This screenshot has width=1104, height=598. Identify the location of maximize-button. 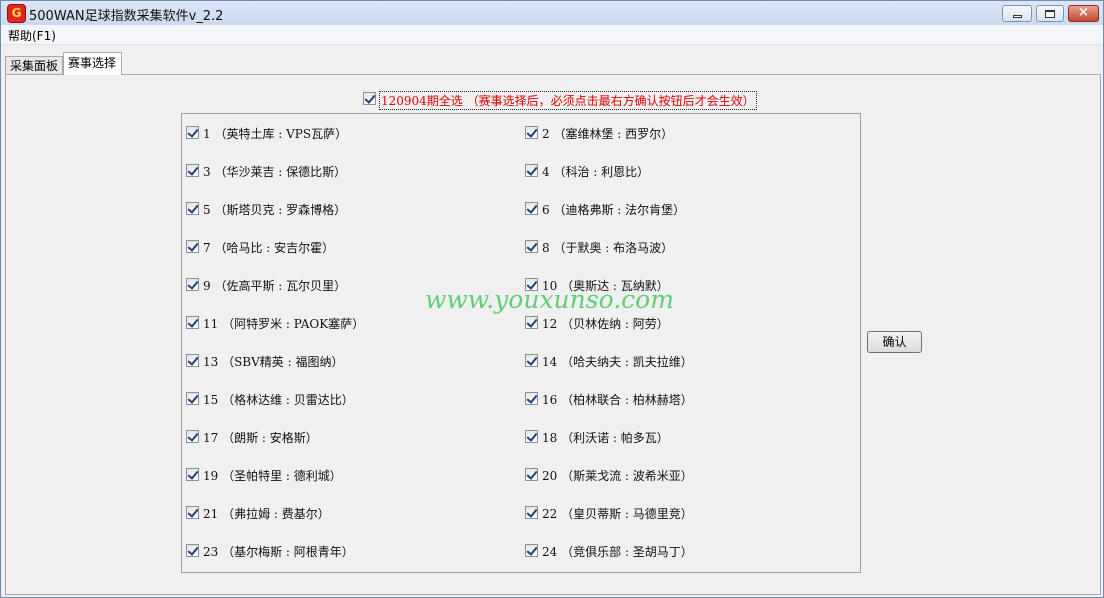
(1050, 13).